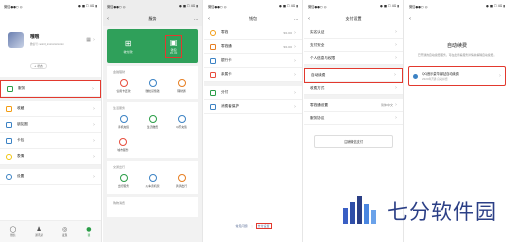 The width and height of the screenshot is (509, 242). I want to click on sticker-icon, so click(9, 156).